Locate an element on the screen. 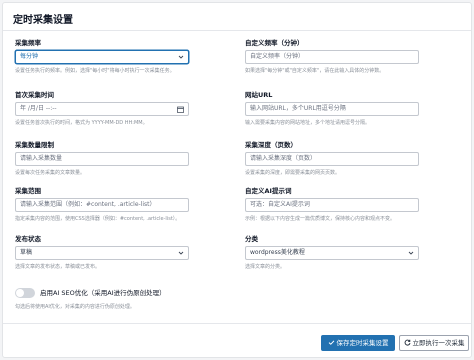 This screenshot has height=360, width=474. count-label: 采集数量限制 is located at coordinates (34, 145).